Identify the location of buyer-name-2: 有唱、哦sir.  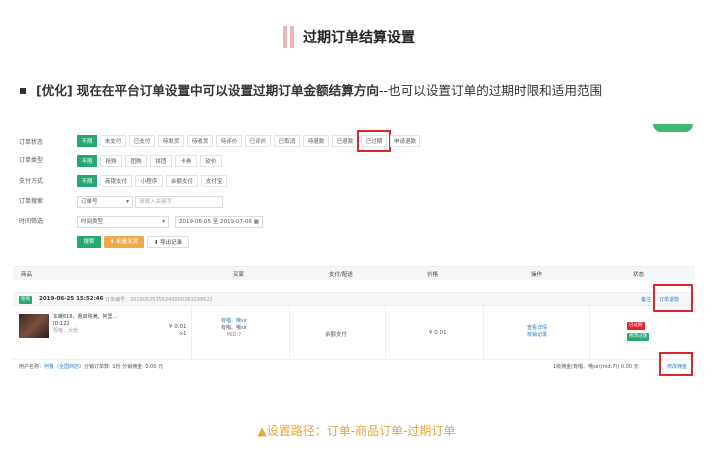
(234, 328).